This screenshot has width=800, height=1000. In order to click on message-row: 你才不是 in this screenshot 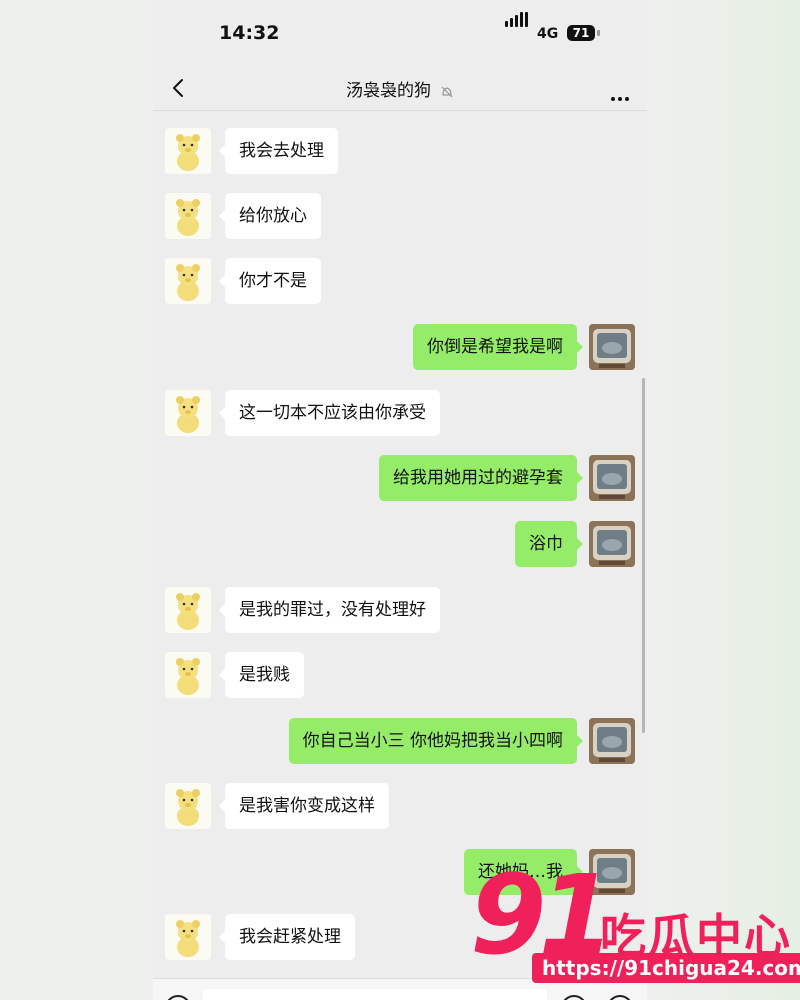, I will do `click(400, 281)`.